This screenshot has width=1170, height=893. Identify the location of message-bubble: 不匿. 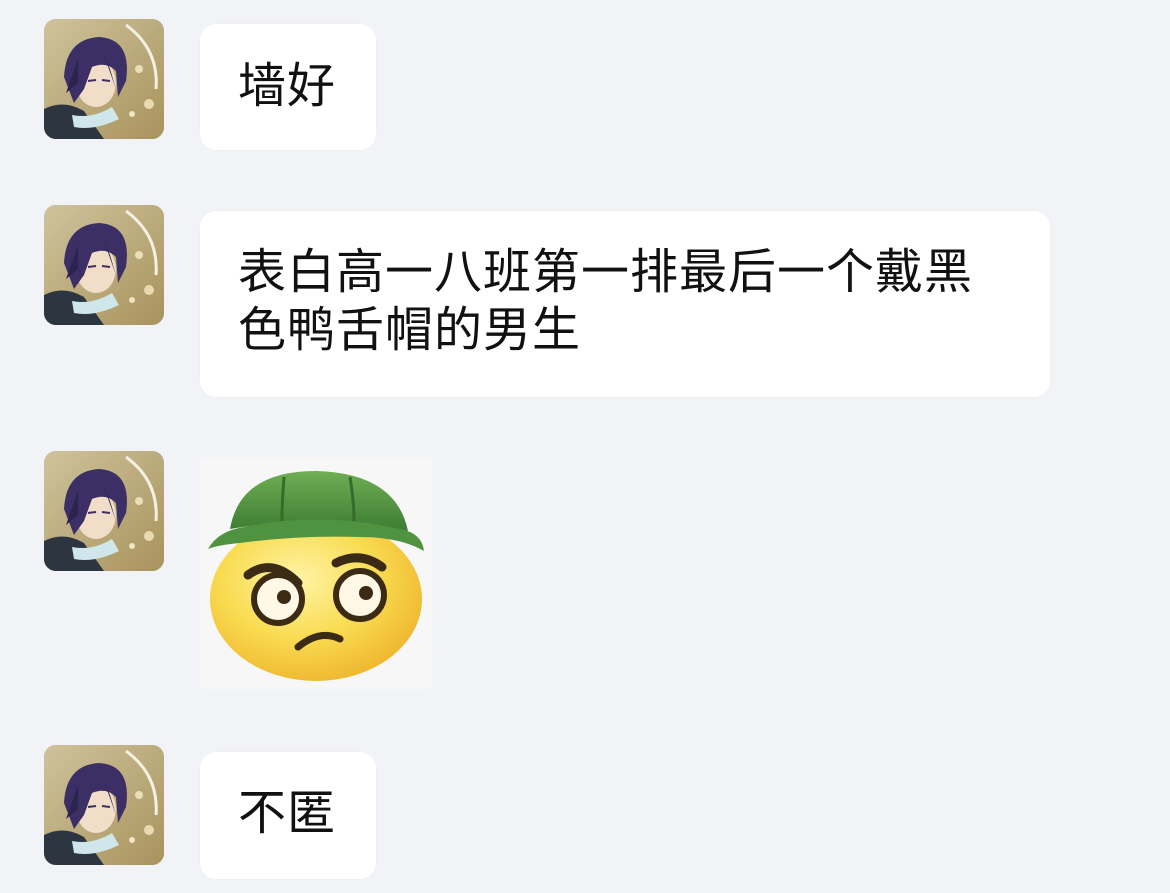
(288, 815).